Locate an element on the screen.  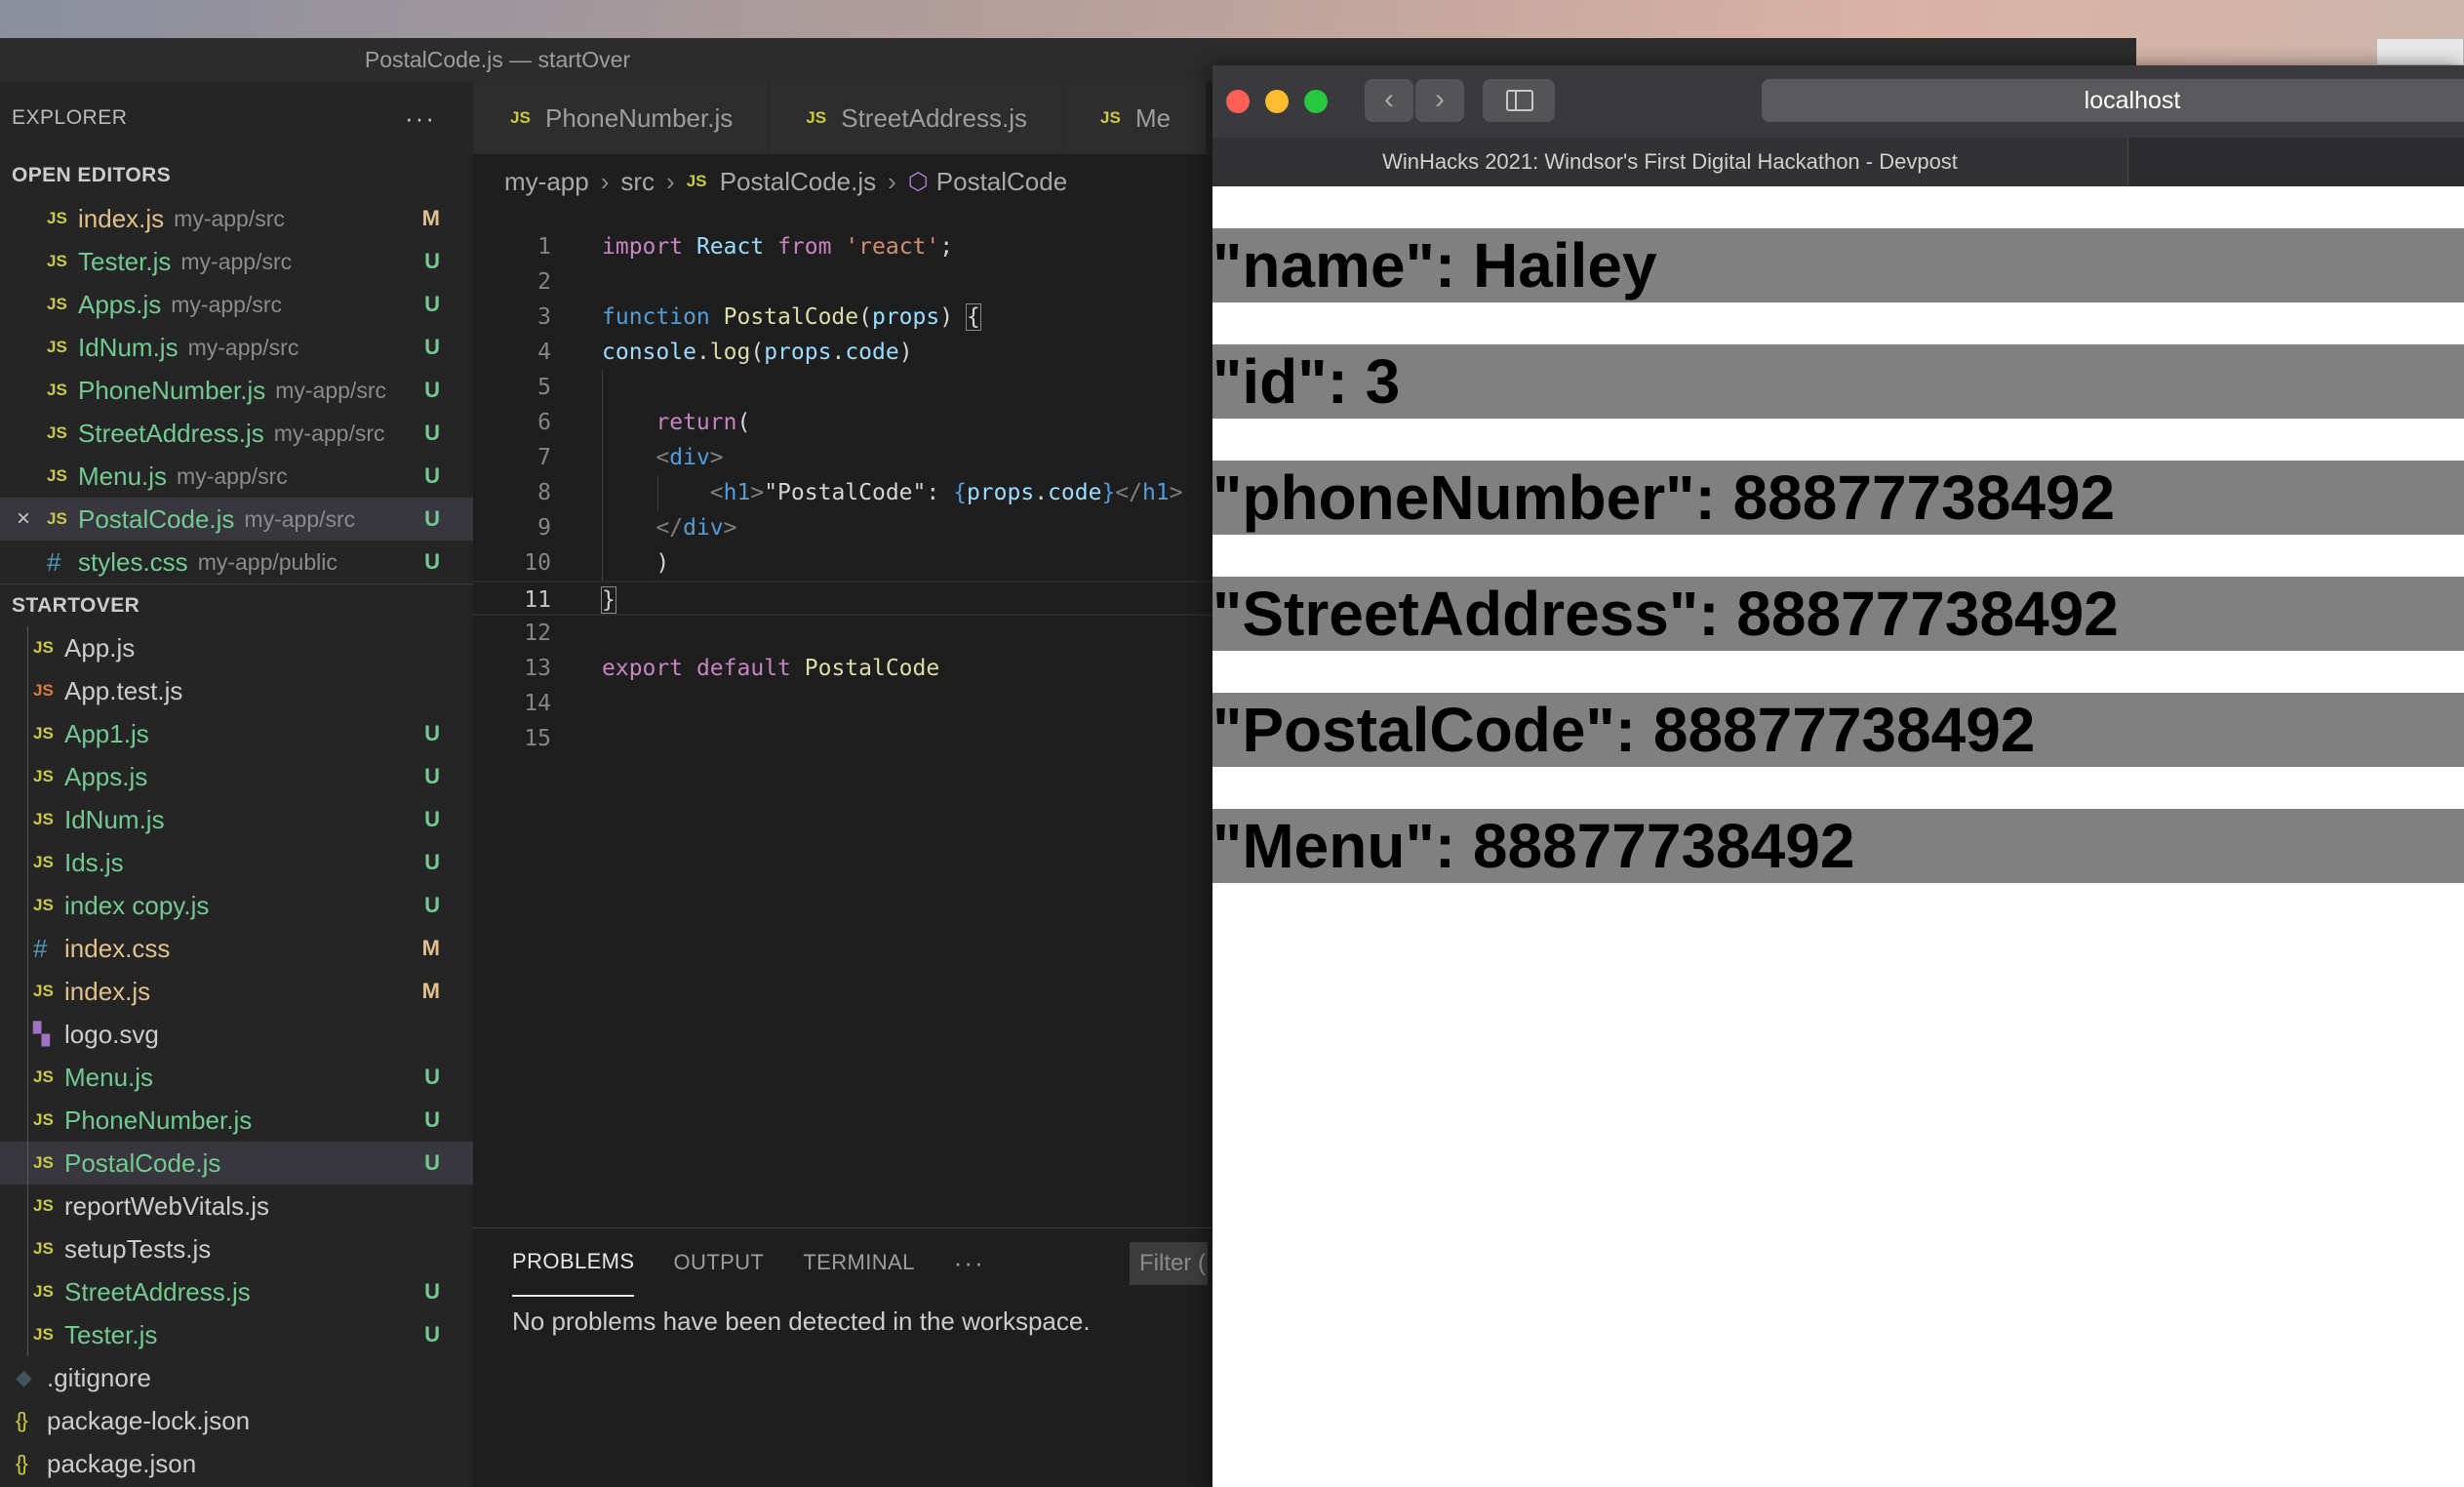
file-name: PostalCode.js is located at coordinates (156, 518).